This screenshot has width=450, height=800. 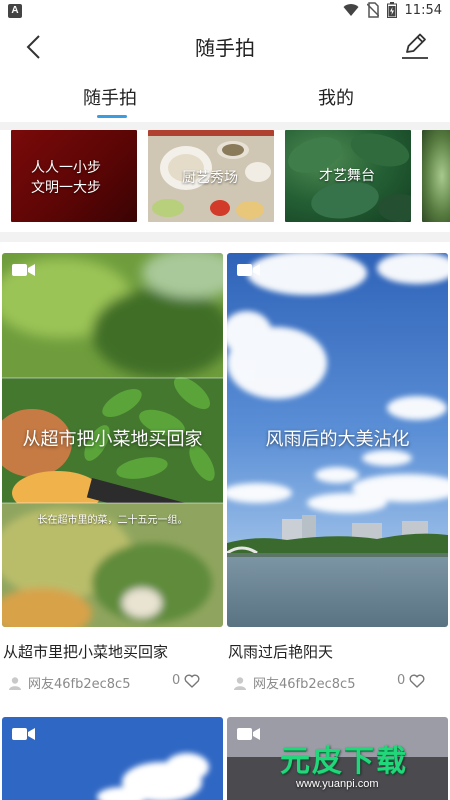 What do you see at coordinates (337, 784) in the screenshot?
I see `watermark-url: www.yuanpi.com` at bounding box center [337, 784].